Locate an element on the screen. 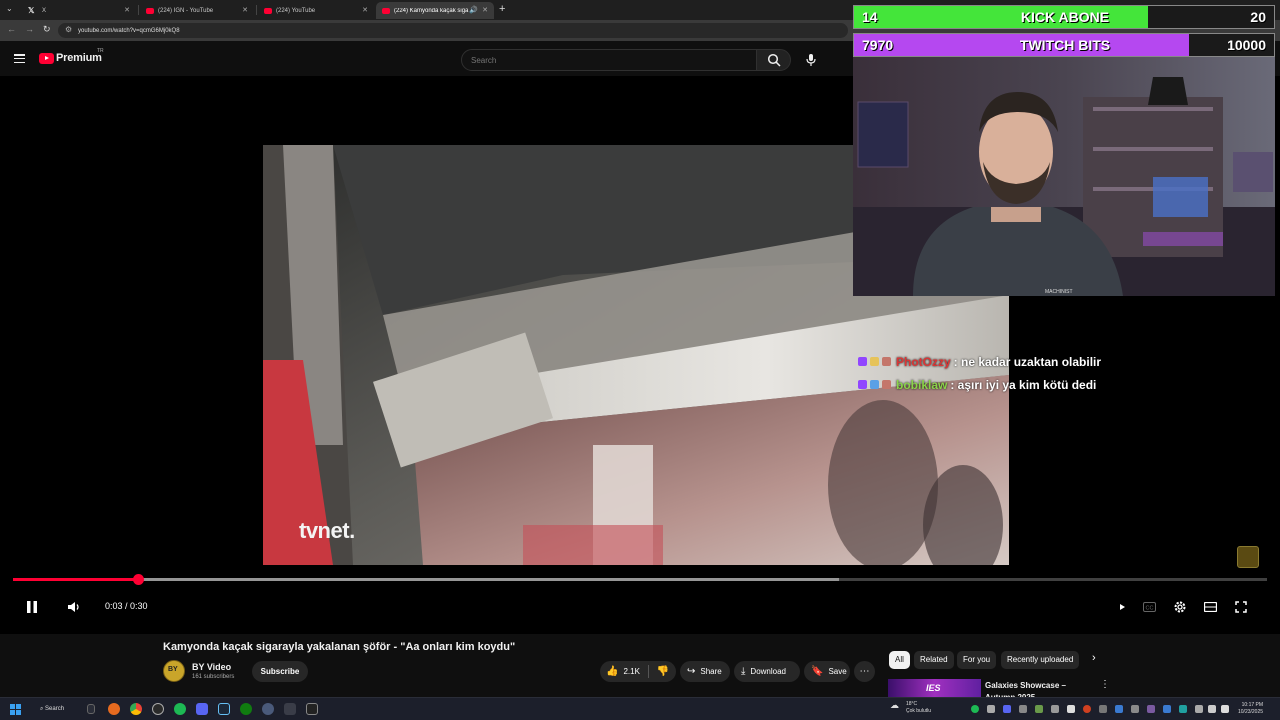  search-icon: ⌕ is located at coordinates (42, 709).